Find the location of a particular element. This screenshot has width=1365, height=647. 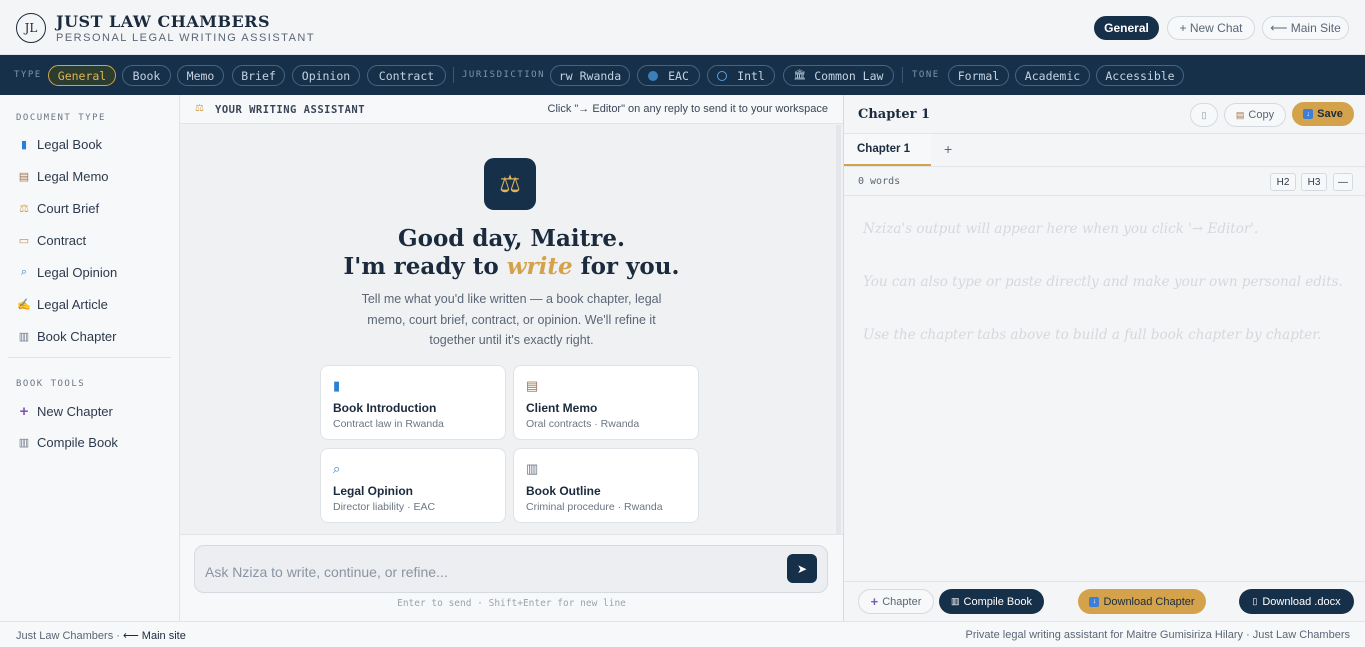

sidebar-item-legal-opinion: ⌕ Legal Opinion is located at coordinates (66, 272).